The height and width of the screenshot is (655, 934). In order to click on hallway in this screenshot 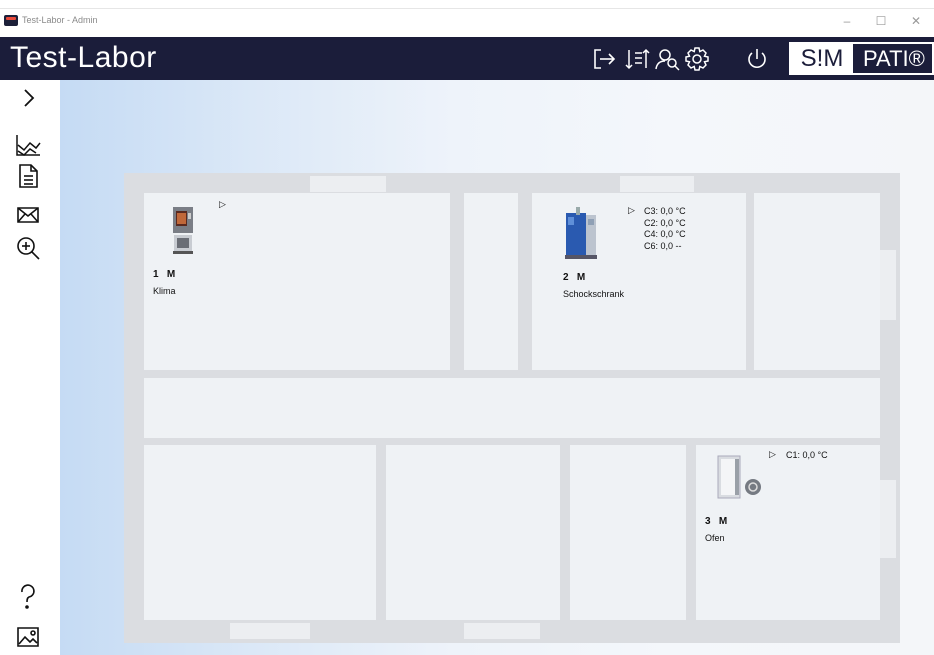, I will do `click(512, 408)`.